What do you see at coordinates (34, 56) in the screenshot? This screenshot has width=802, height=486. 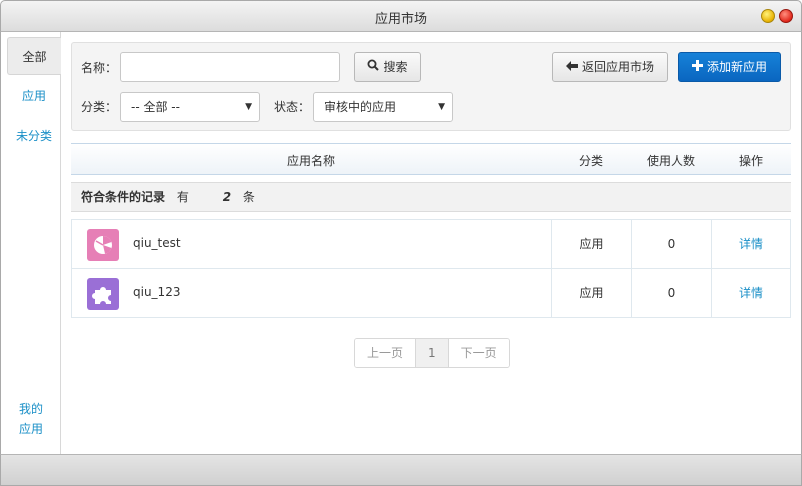 I see `sidebar-item-all: 全部` at bounding box center [34, 56].